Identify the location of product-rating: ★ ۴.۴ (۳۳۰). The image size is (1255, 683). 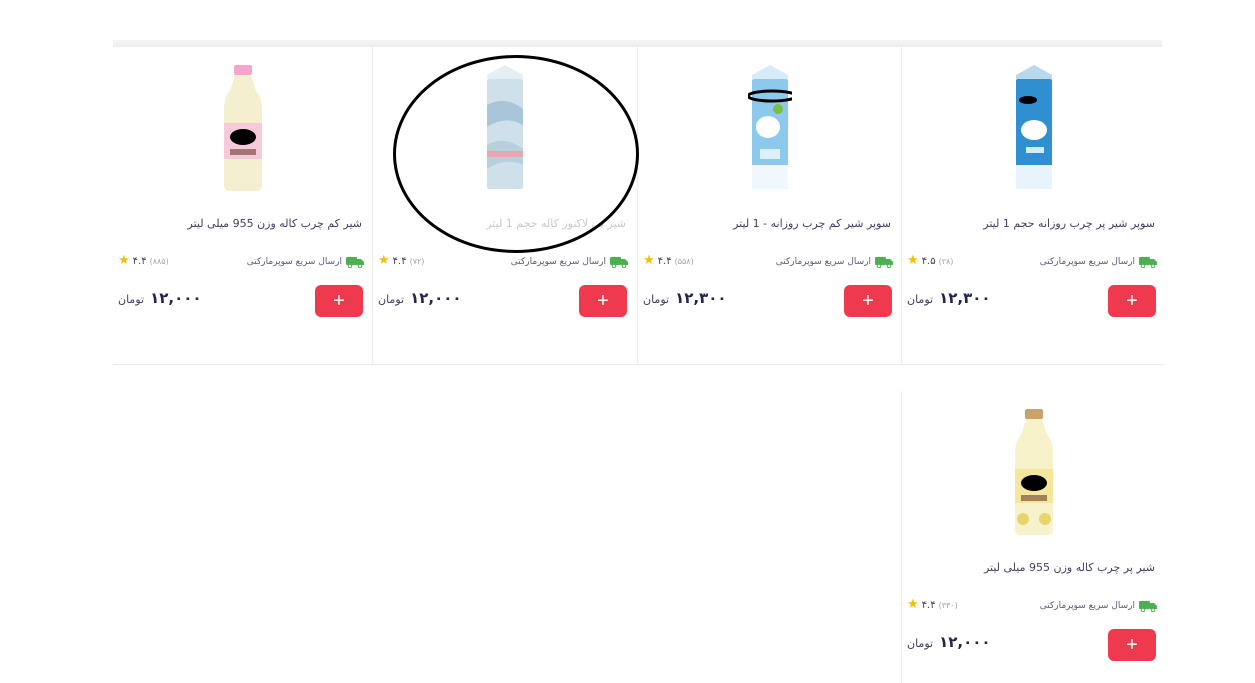
(932, 604).